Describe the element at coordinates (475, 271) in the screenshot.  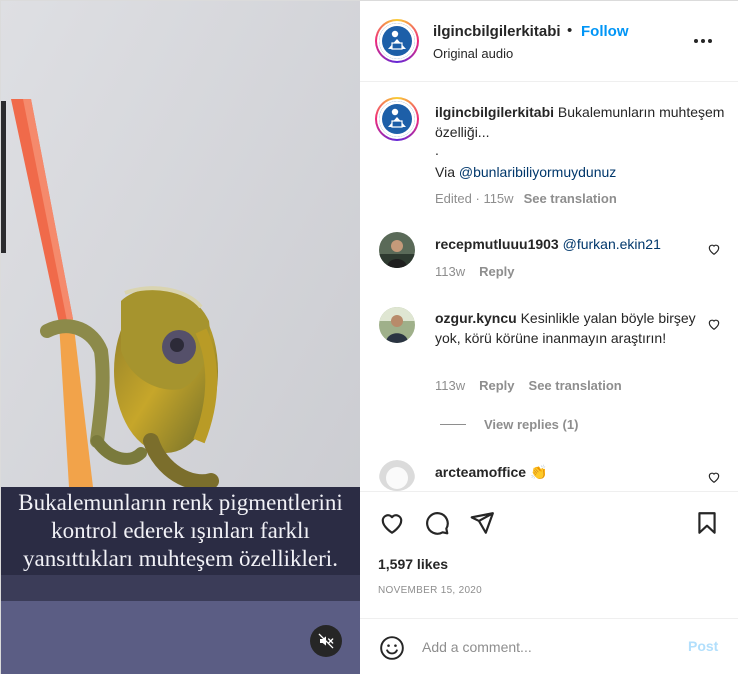
I see `comment-meta: 113w Reply` at that location.